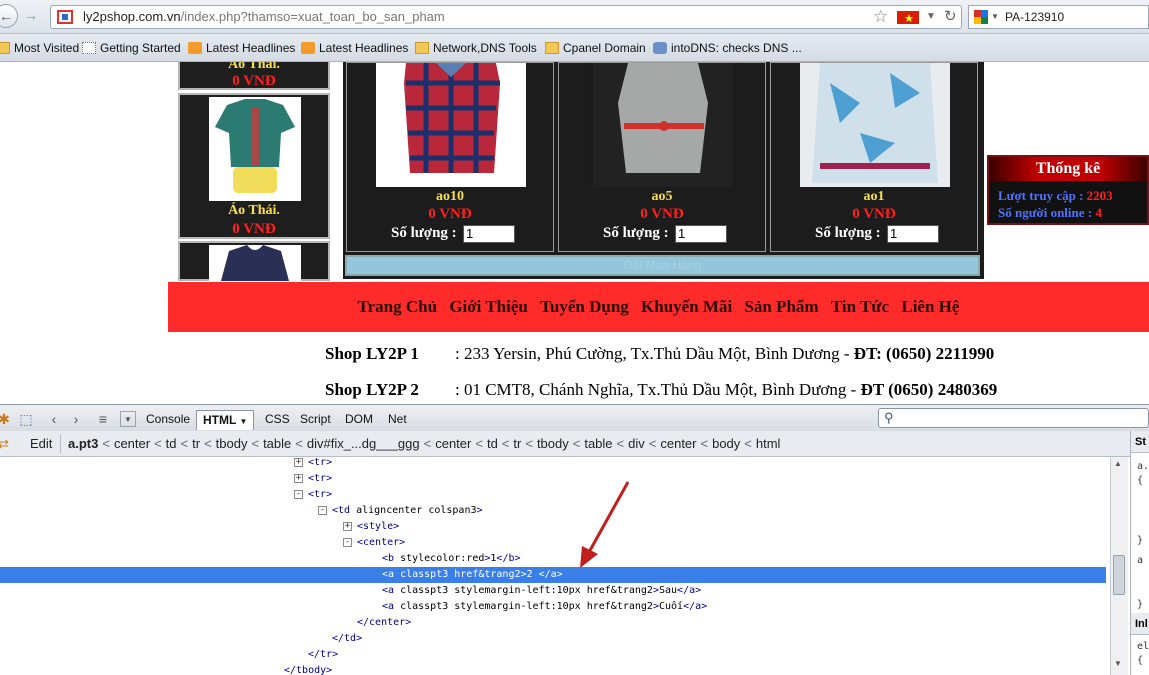 The height and width of the screenshot is (675, 1149). I want to click on product-card: ao10 0 VNĐ Số lượng : 1, so click(450, 157).